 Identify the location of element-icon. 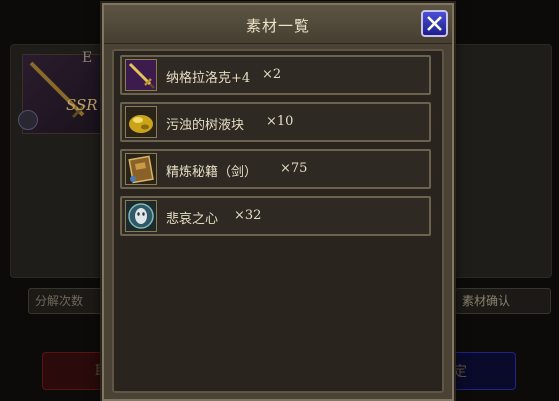
(28, 120).